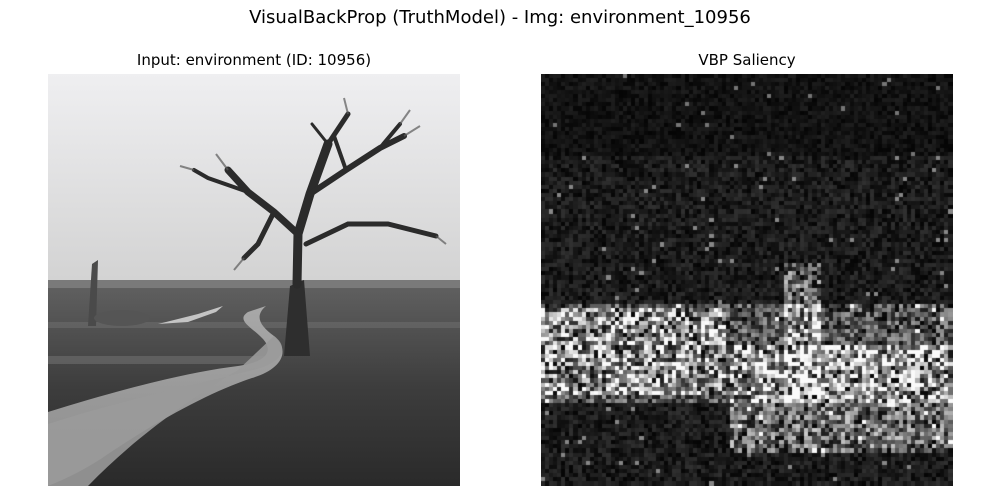 This screenshot has height=500, width=1000. Describe the element at coordinates (254, 60) in the screenshot. I see `input-panel-title: Input: environment (ID: 10956)` at that location.